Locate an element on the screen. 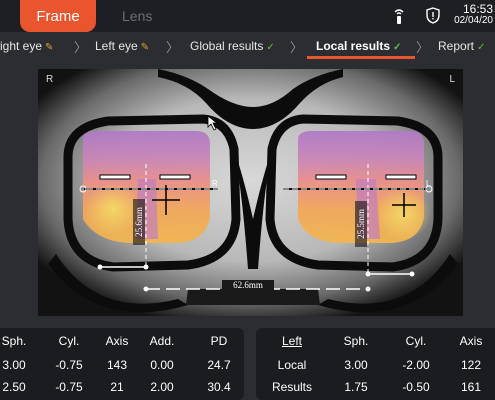 Image resolution: width=495 pixels, height=400 pixels. table-cell: 143 is located at coordinates (117, 365).